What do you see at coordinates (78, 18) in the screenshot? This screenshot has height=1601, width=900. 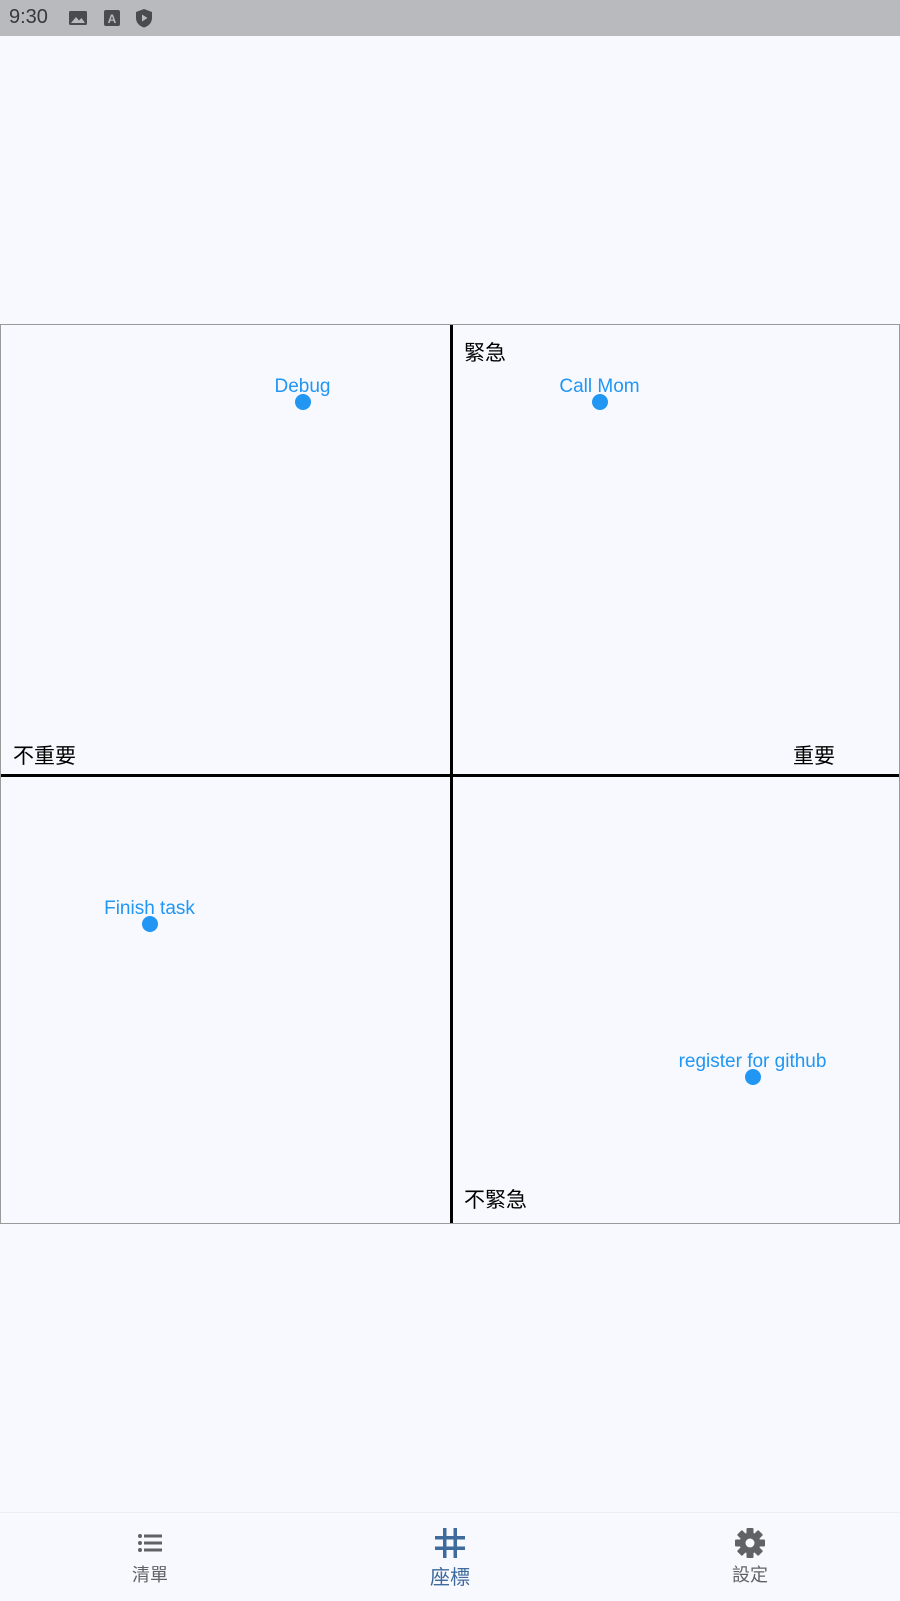 I see `image-icon` at bounding box center [78, 18].